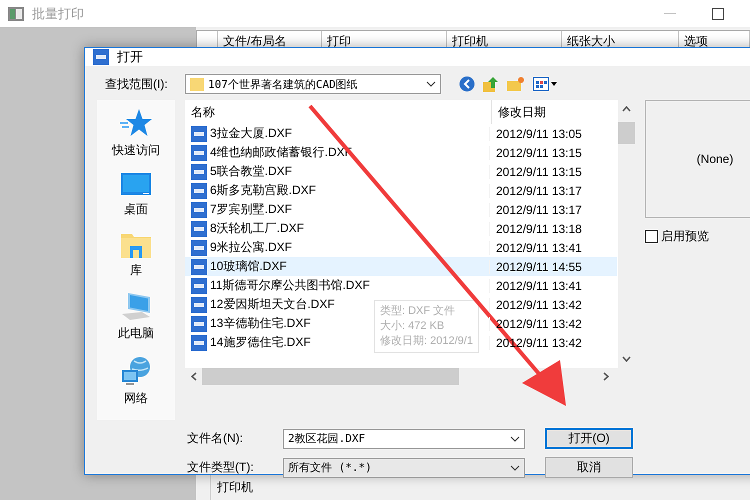  I want to click on scroll-down-icon, so click(626, 359).